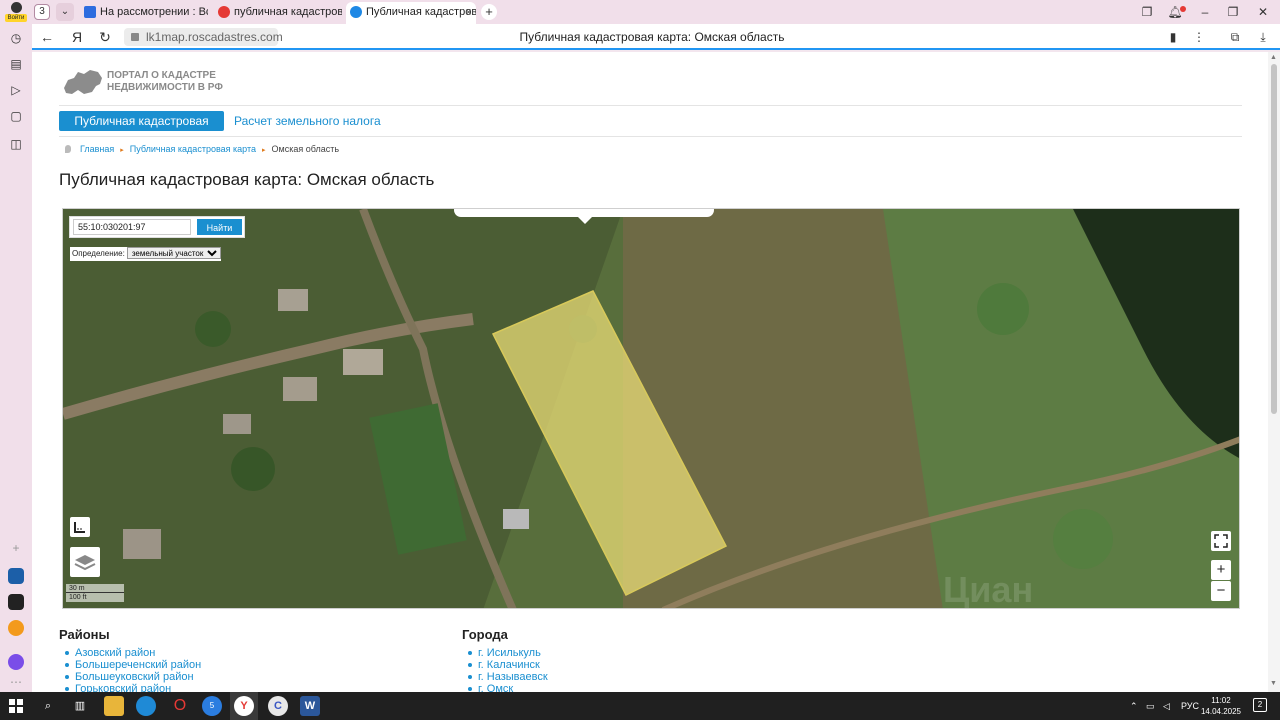 This screenshot has width=1280, height=720. What do you see at coordinates (1147, 12) in the screenshot?
I see `collections-icon: ❐` at bounding box center [1147, 12].